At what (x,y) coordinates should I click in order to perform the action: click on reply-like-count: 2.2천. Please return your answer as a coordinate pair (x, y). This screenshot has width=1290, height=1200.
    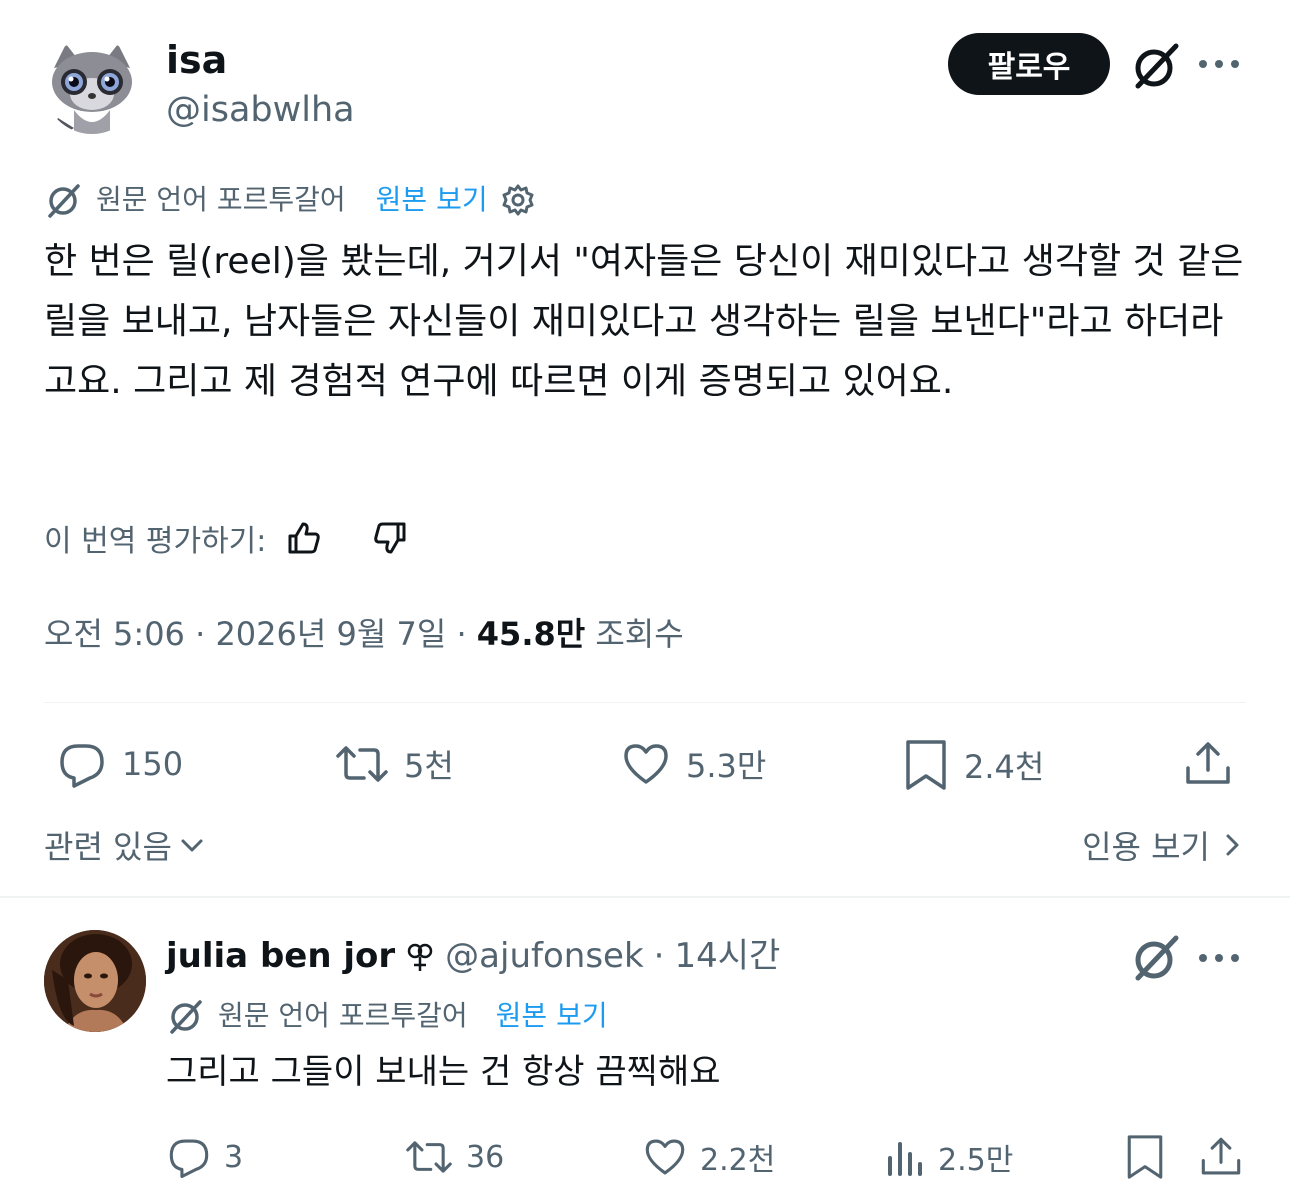
    Looking at the image, I should click on (738, 1160).